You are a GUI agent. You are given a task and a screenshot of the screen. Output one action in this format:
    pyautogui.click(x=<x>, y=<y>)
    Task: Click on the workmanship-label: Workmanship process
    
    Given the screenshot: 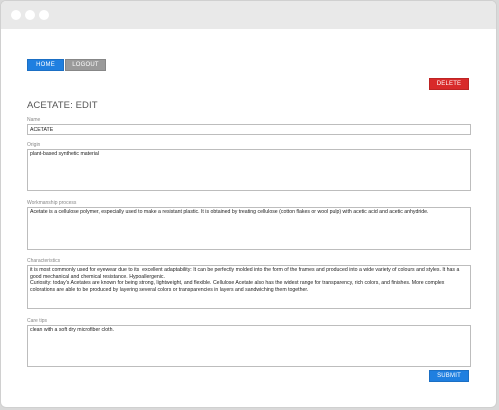 What is the action you would take?
    pyautogui.click(x=52, y=203)
    